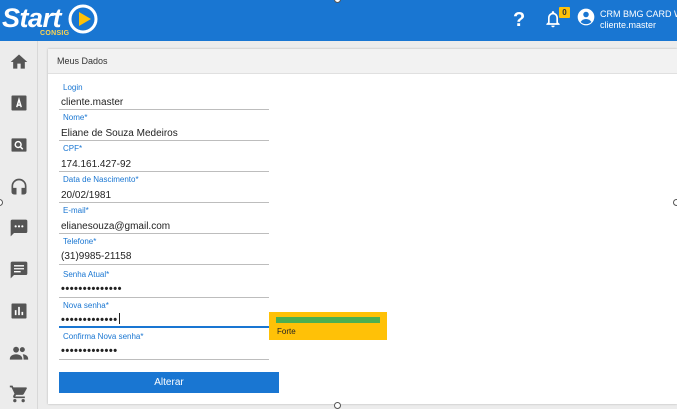 The width and height of the screenshot is (677, 409). I want to click on message-icon, so click(19, 270).